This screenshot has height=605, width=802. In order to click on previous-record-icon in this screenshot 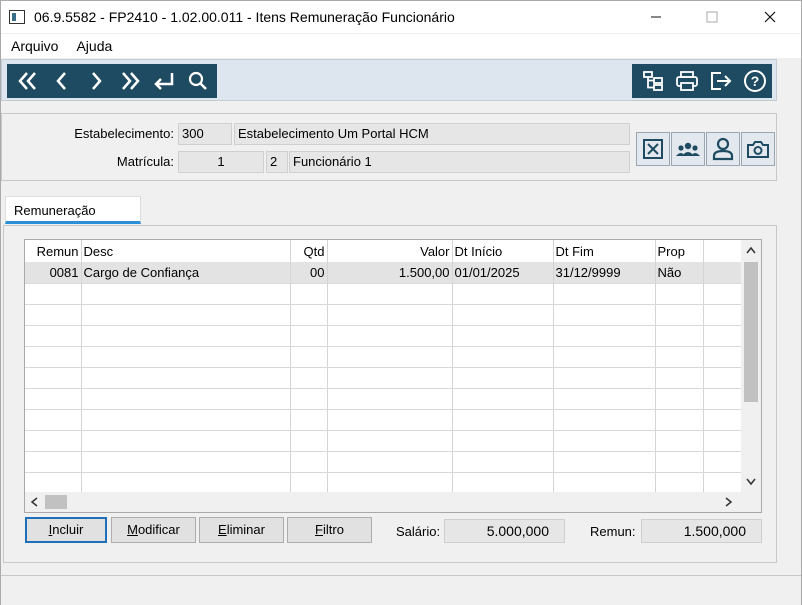, I will do `click(61, 81)`.